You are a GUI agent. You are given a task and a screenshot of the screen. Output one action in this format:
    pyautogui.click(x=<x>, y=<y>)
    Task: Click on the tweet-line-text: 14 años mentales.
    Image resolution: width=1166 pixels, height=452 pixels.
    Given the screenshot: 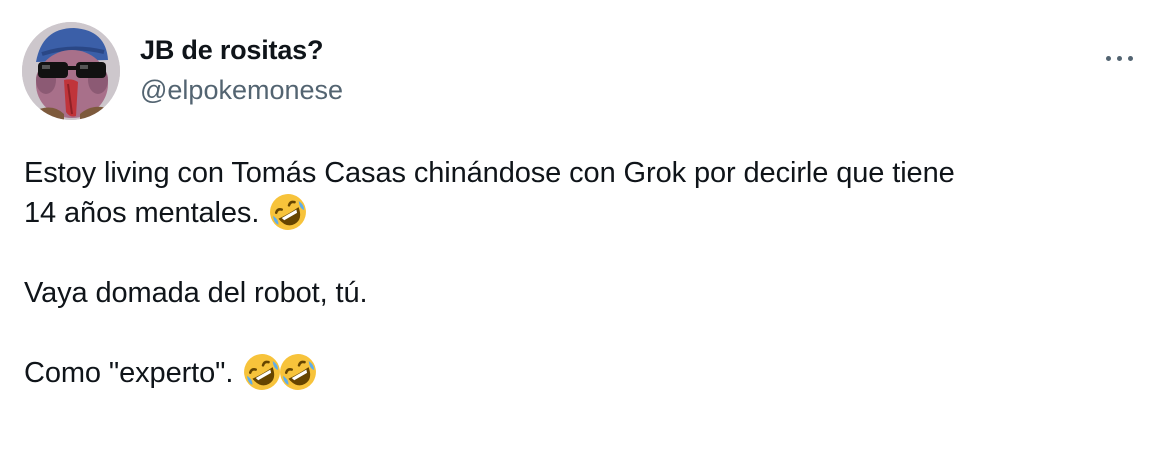 What is the action you would take?
    pyautogui.click(x=142, y=213)
    